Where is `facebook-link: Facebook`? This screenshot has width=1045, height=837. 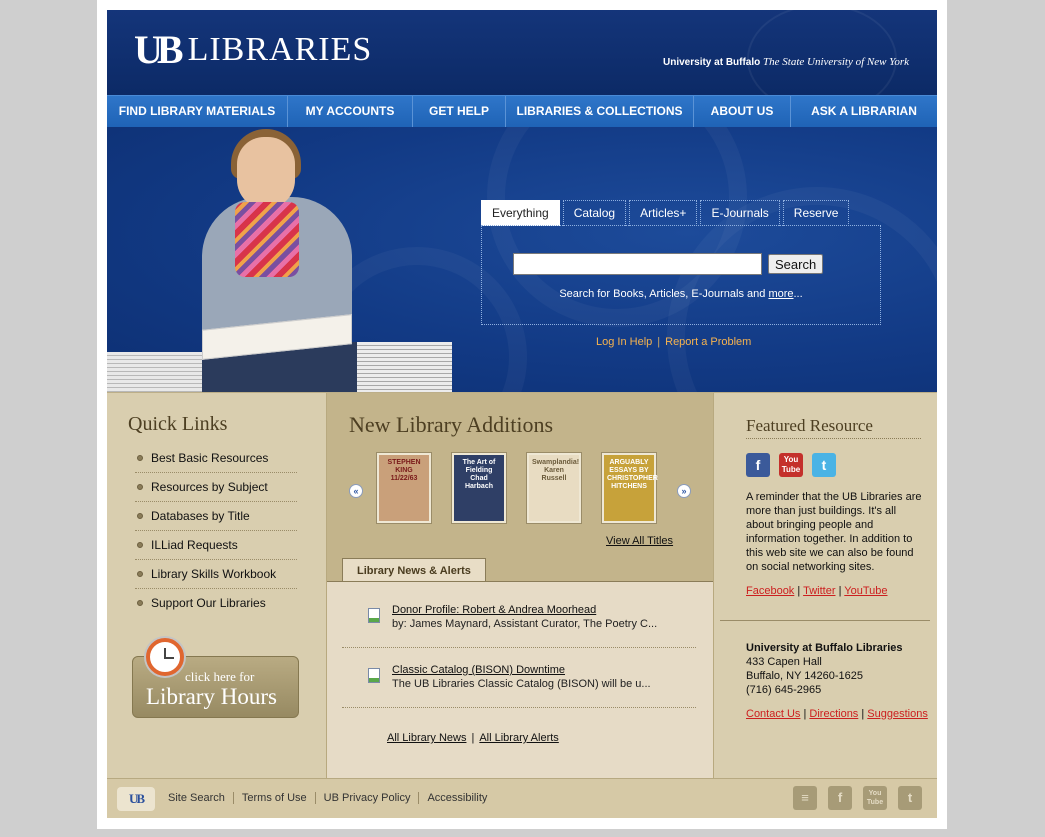
facebook-link: Facebook is located at coordinates (770, 591).